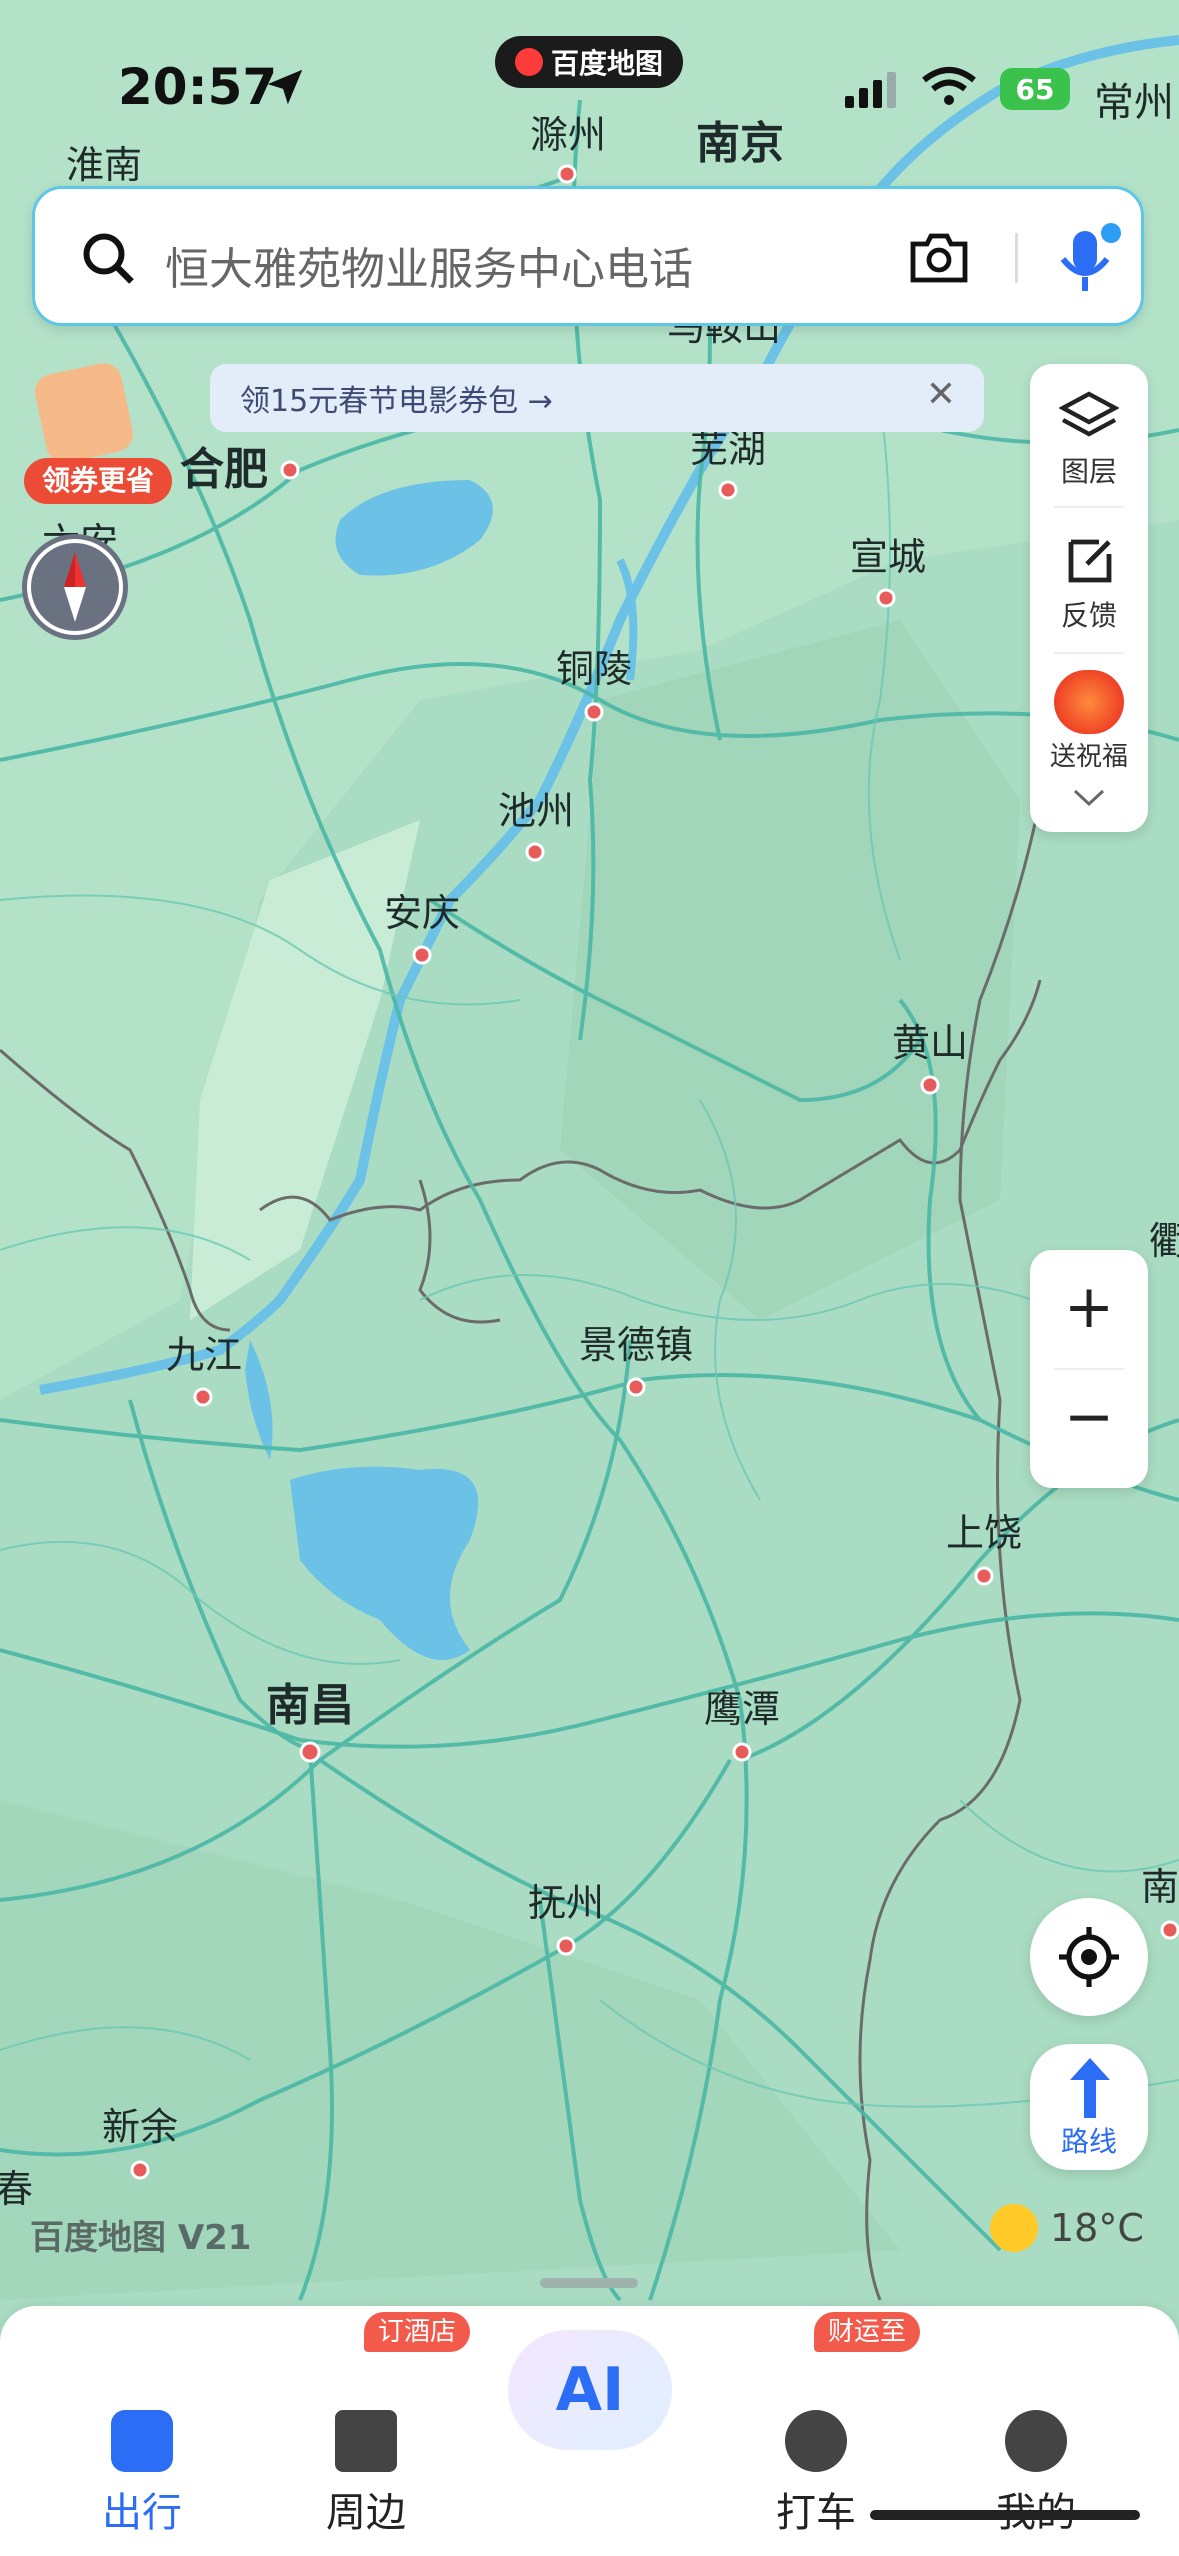 Image resolution: width=1179 pixels, height=2556 pixels. What do you see at coordinates (589, 2283) in the screenshot?
I see `drawer-handle` at bounding box center [589, 2283].